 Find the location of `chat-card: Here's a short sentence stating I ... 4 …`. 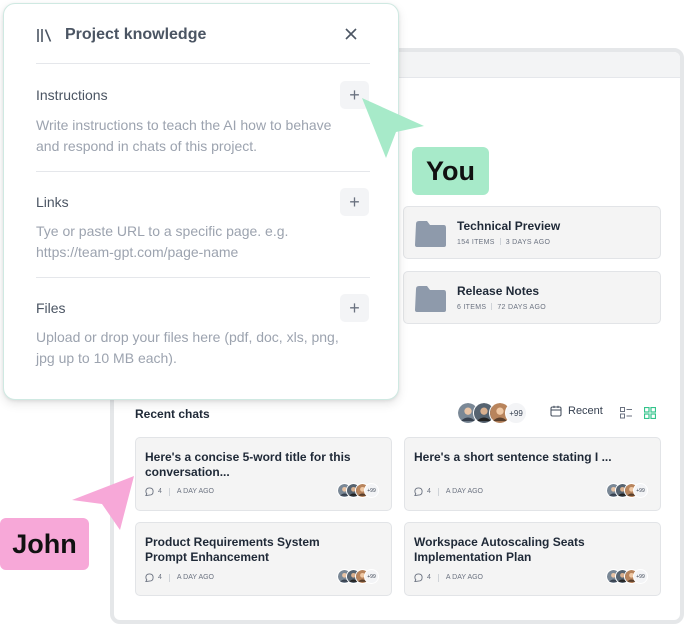

chat-card: Here's a short sentence stating I ... 4 … is located at coordinates (532, 474).